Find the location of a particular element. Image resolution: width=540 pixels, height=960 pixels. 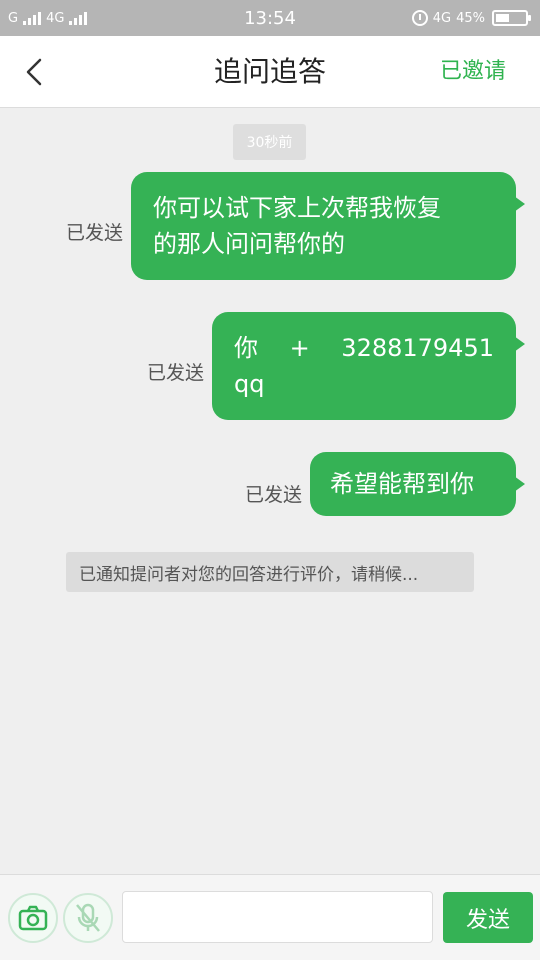

chevron-left-icon is located at coordinates (34, 72).